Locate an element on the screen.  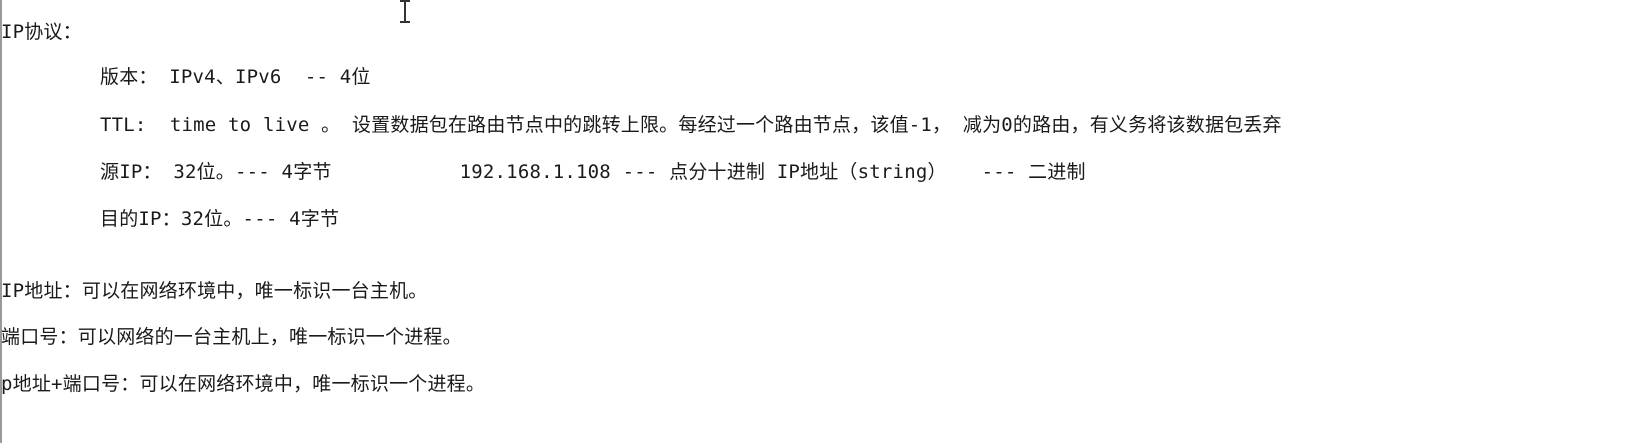
field-version: 版本： IPv4、IPv6 -- 4位 is located at coordinates (235, 77).